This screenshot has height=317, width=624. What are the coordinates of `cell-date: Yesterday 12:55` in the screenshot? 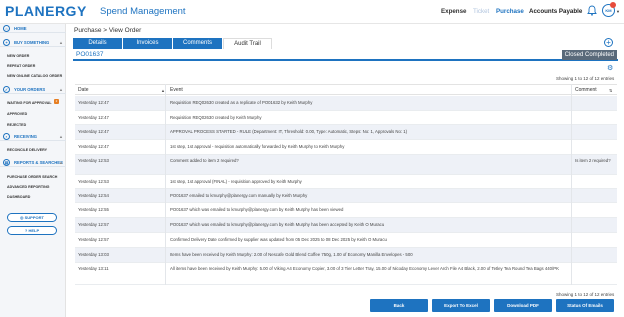 It's located at (93, 209).